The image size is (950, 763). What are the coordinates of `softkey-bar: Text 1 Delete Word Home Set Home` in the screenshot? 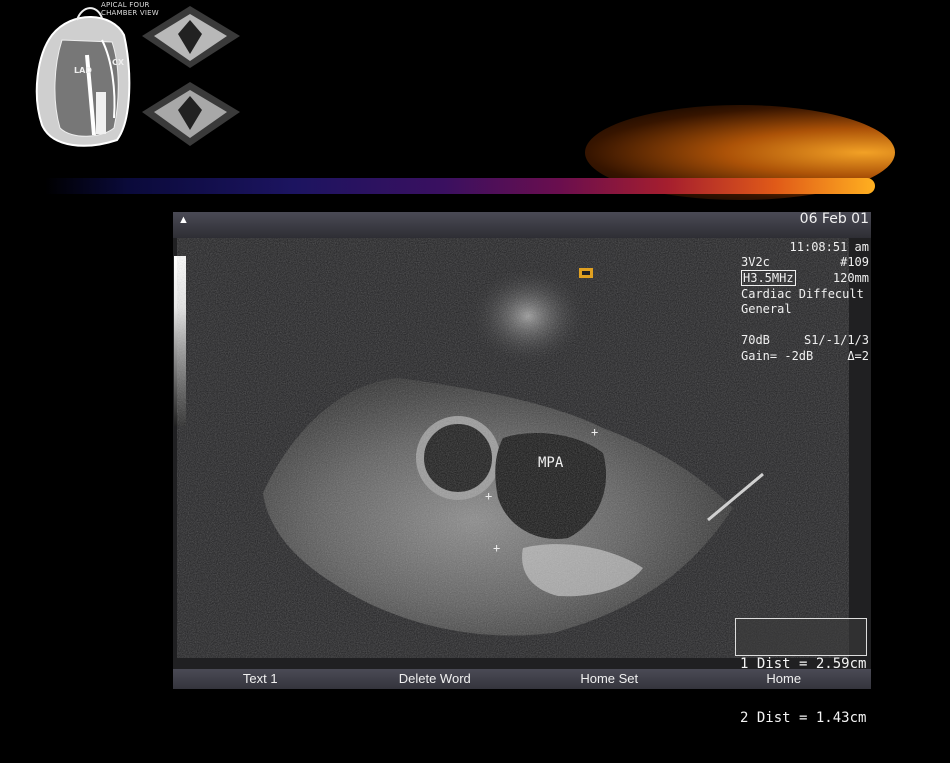 It's located at (522, 679).